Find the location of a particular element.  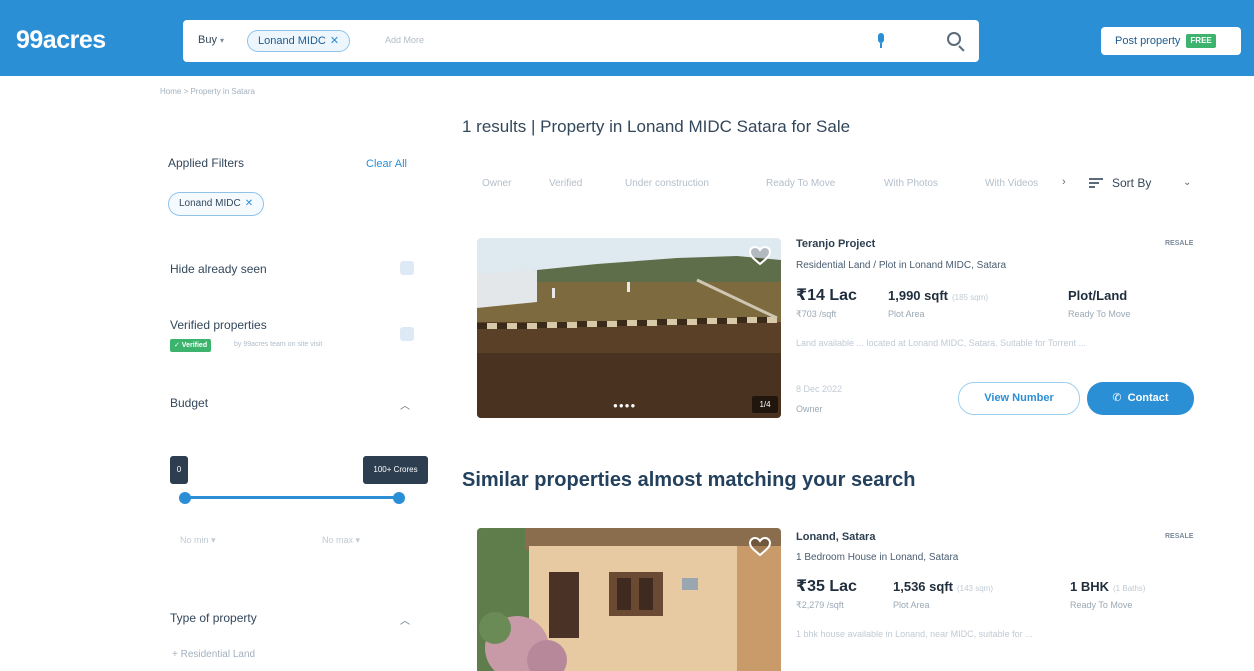

listing-image is located at coordinates (629, 328).